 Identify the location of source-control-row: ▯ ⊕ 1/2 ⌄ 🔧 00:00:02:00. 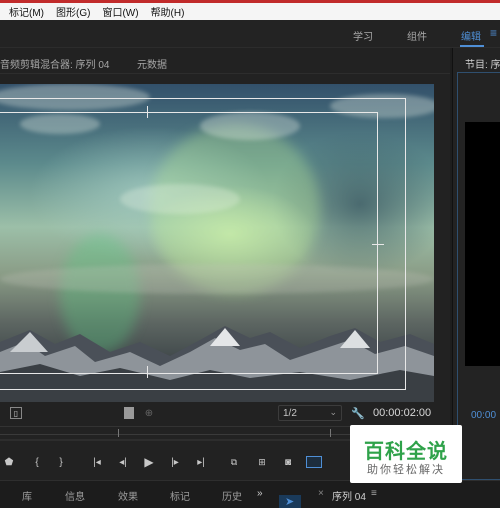
(225, 414).